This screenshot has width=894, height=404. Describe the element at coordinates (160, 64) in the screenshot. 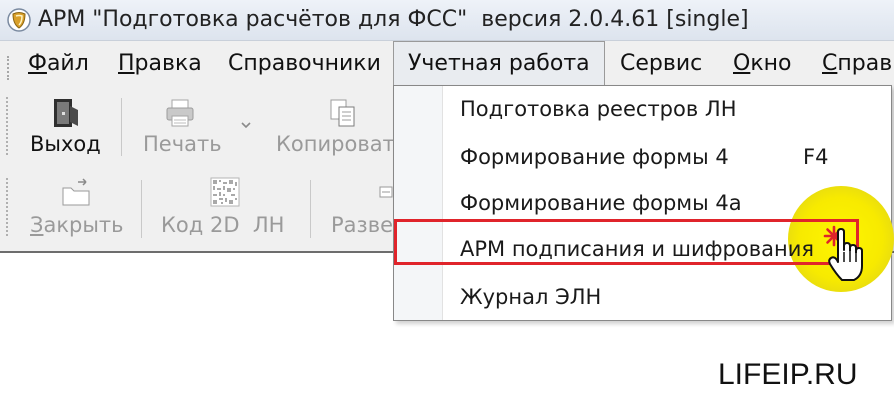

I see `menu-edit: Правка` at that location.